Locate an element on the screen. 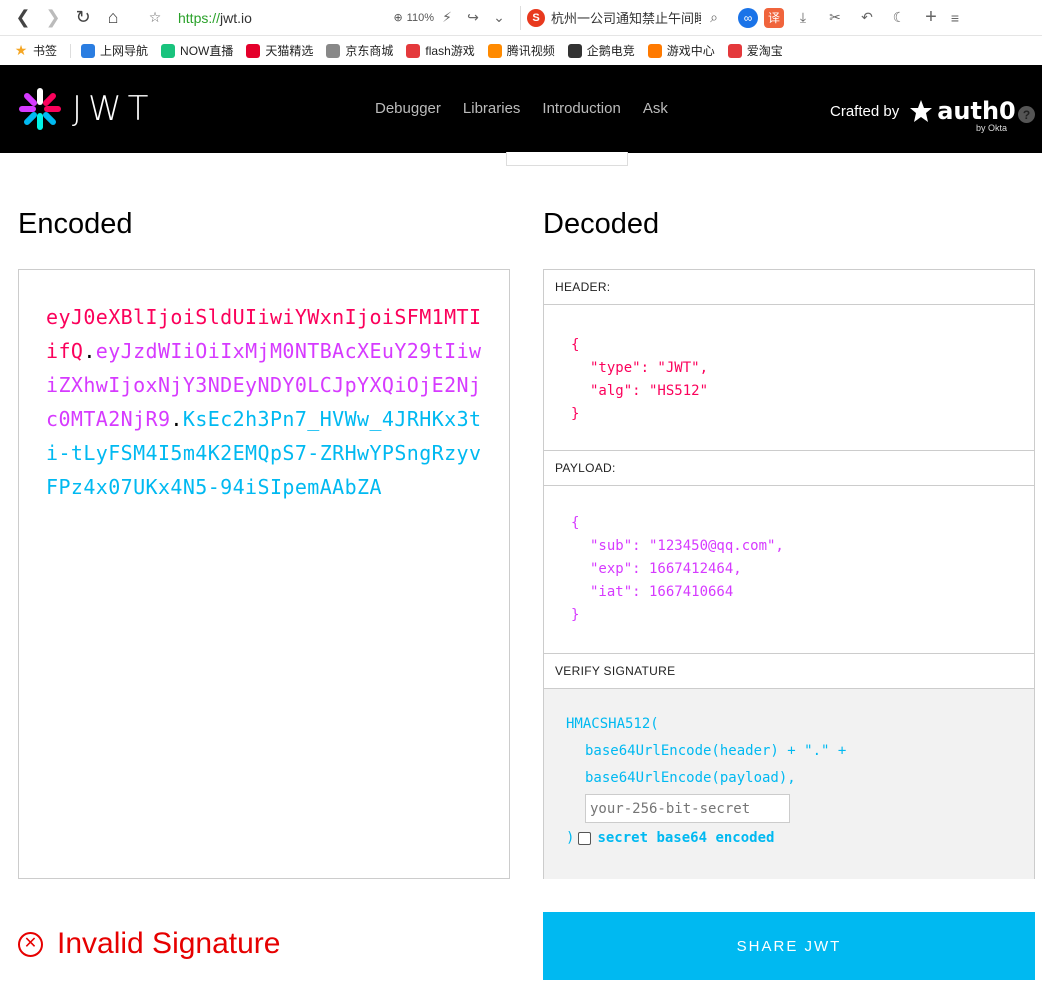 This screenshot has width=1042, height=984. signature-status: ✕ Invalid Signature is located at coordinates (149, 944).